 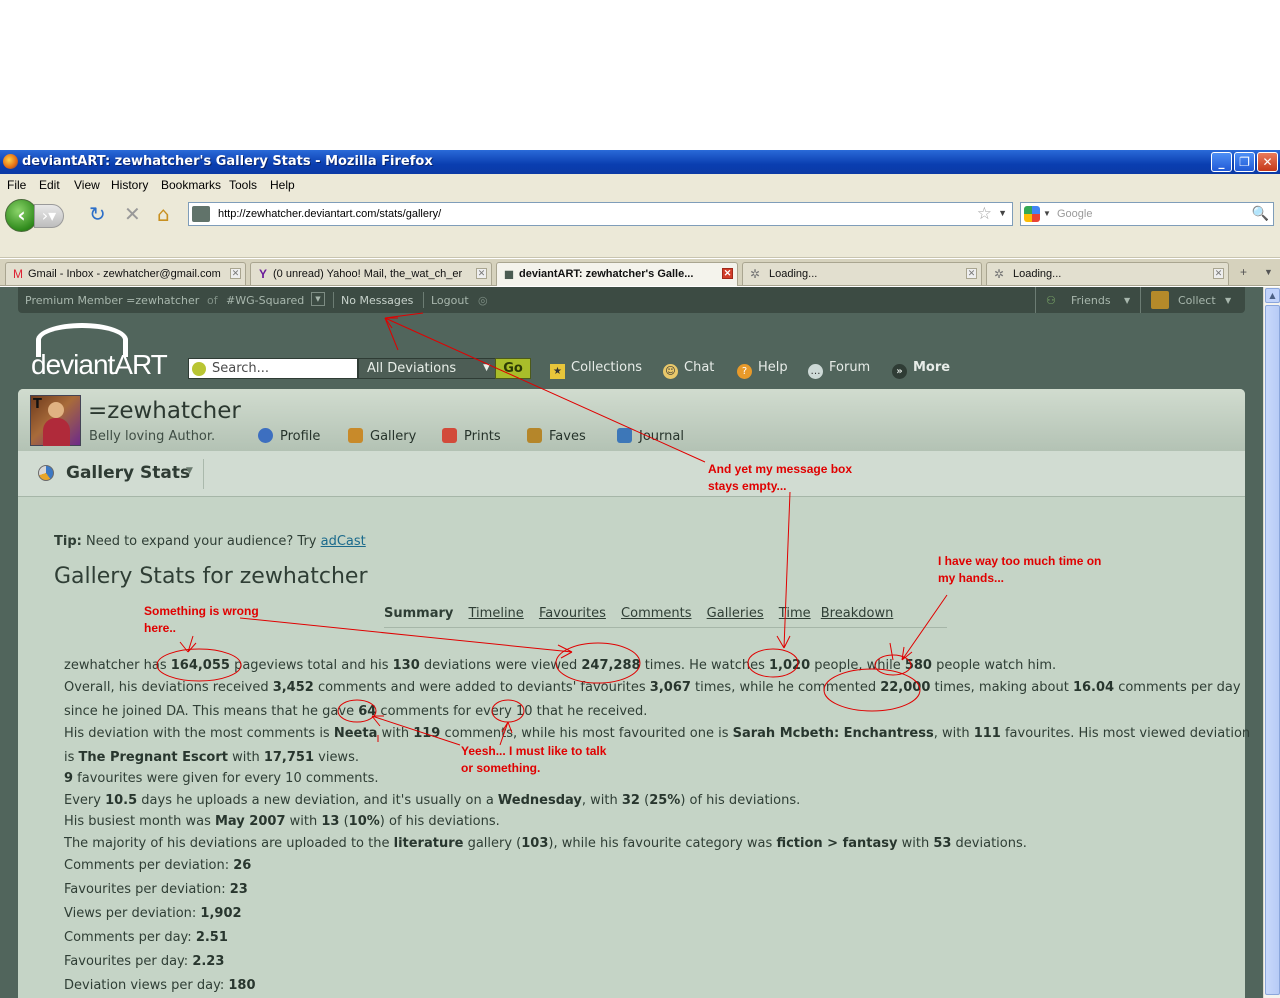 What do you see at coordinates (132, 214) in the screenshot?
I see `stop-icon: ✕` at bounding box center [132, 214].